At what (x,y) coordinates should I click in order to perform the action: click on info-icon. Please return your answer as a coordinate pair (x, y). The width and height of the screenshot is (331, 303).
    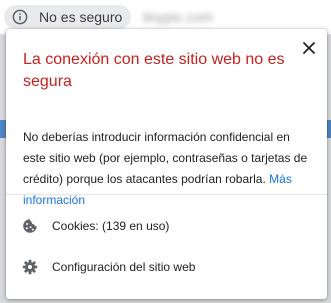
    Looking at the image, I should click on (20, 17).